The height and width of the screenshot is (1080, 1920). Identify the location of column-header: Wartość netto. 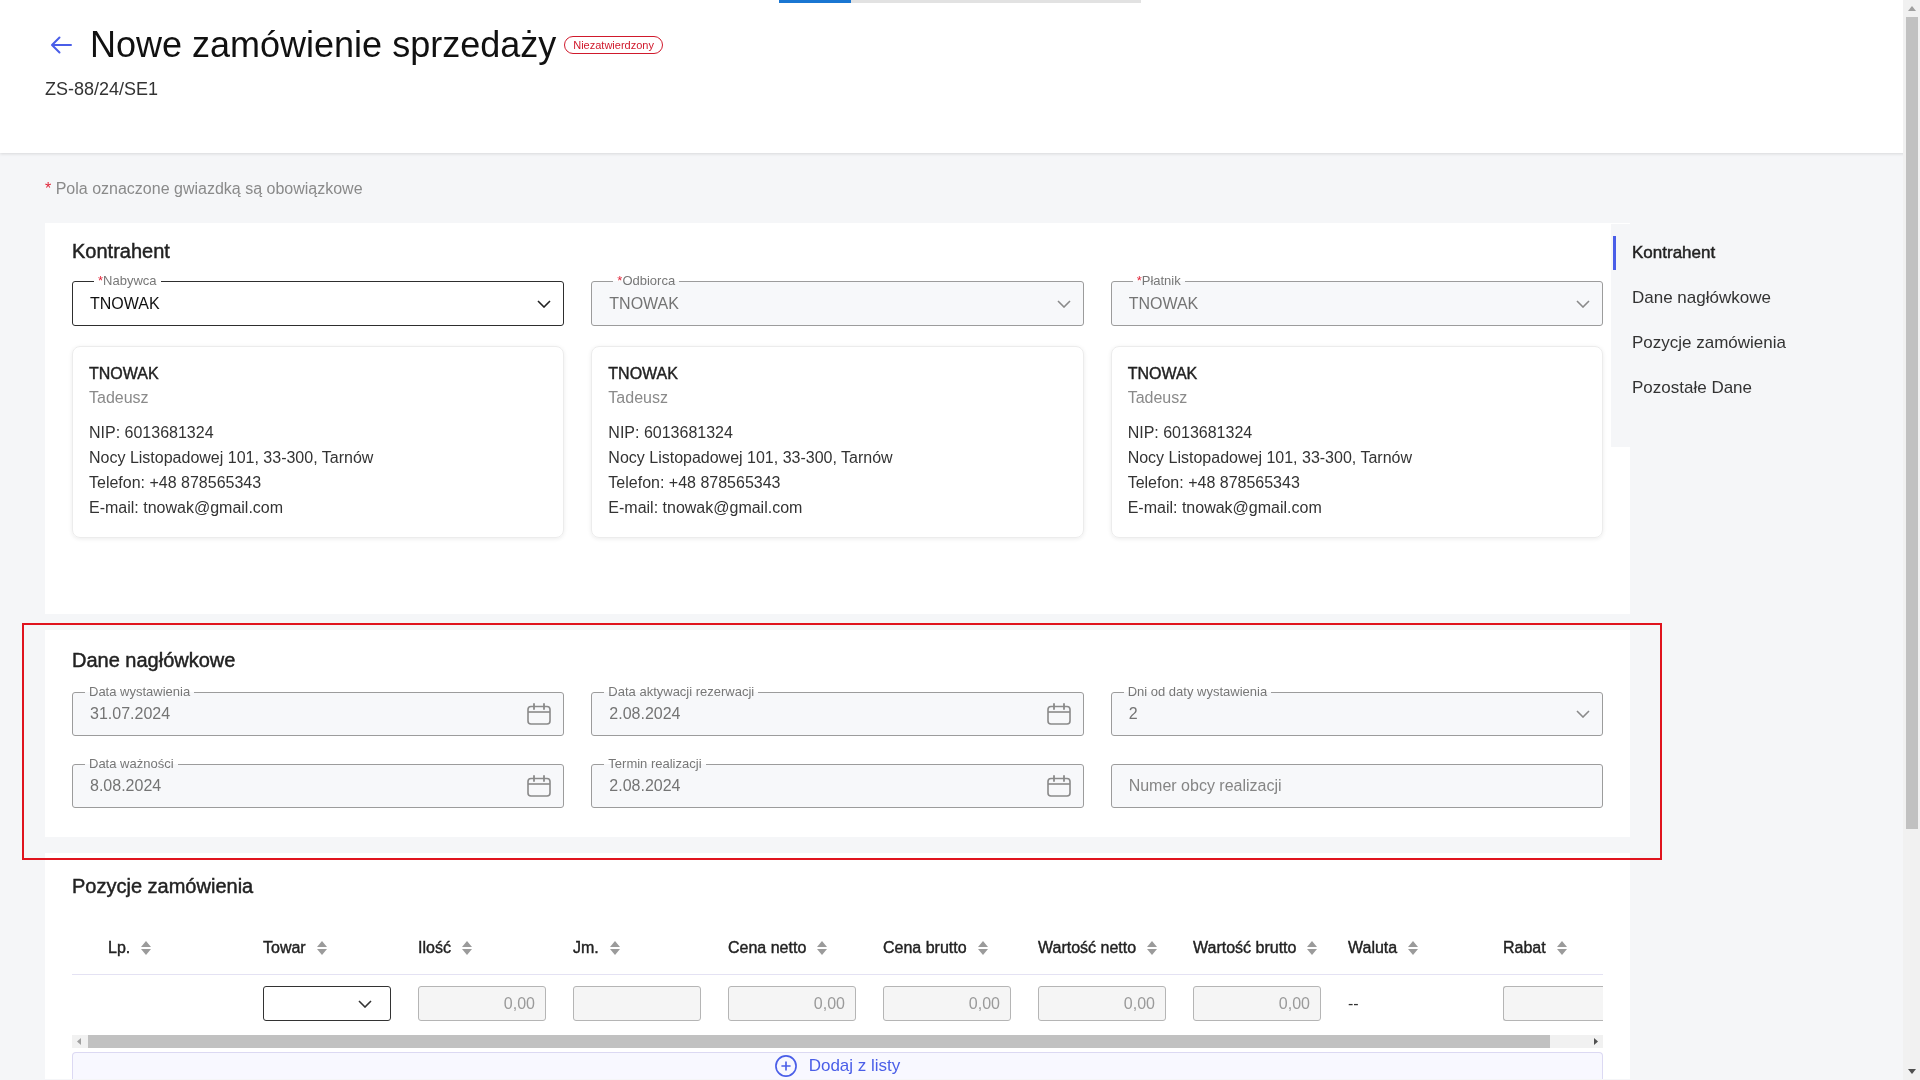
(1087, 947).